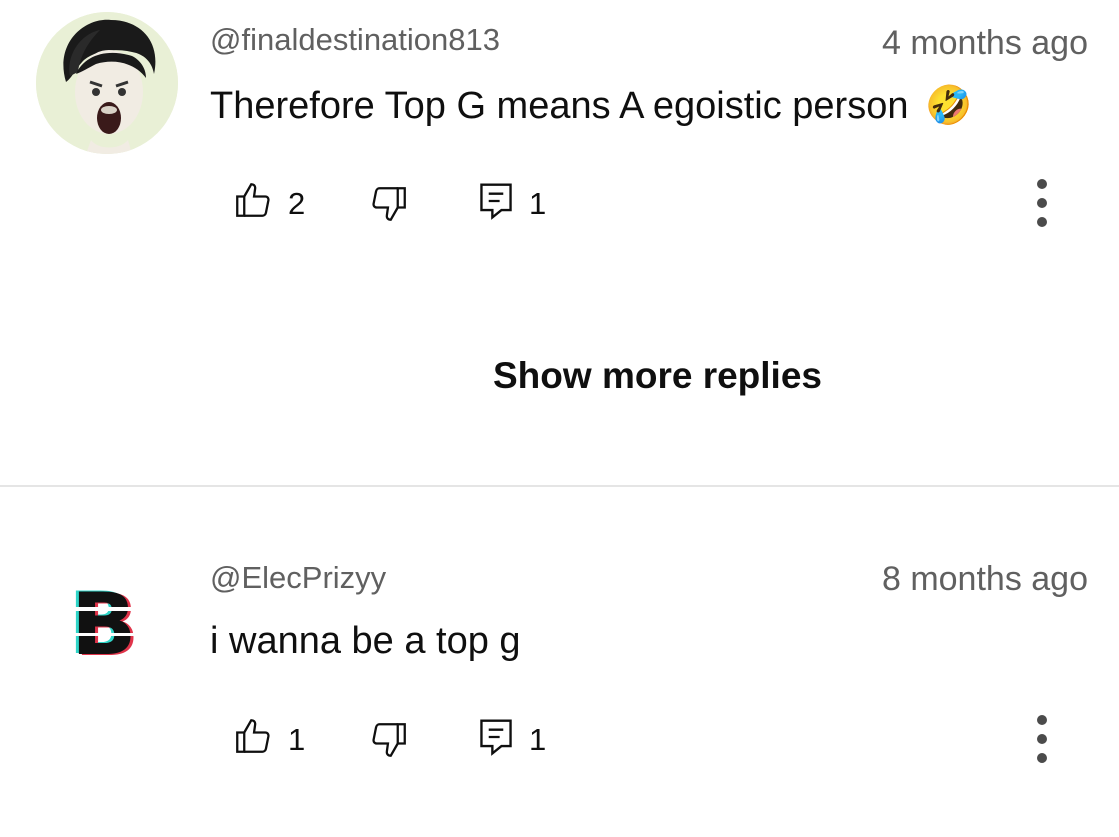 Image resolution: width=1119 pixels, height=837 pixels. I want to click on comment-text: i wanna be a top g, so click(365, 641).